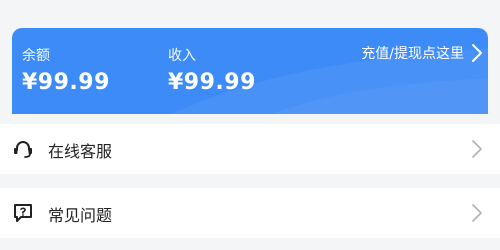 This screenshot has height=250, width=500. Describe the element at coordinates (80, 215) in the screenshot. I see `menu-item-label: 常见问题` at that location.